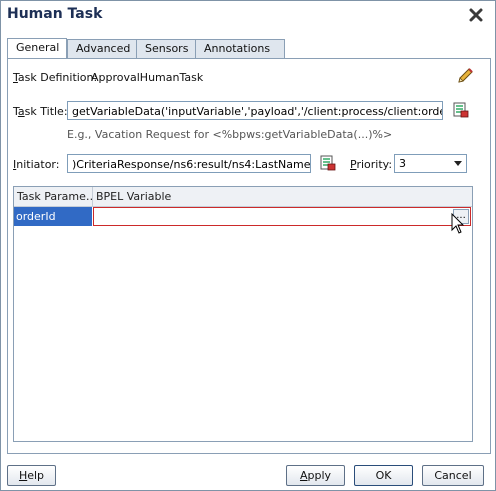 The height and width of the screenshot is (491, 496). Describe the element at coordinates (465, 76) in the screenshot. I see `pencil-icon` at that location.